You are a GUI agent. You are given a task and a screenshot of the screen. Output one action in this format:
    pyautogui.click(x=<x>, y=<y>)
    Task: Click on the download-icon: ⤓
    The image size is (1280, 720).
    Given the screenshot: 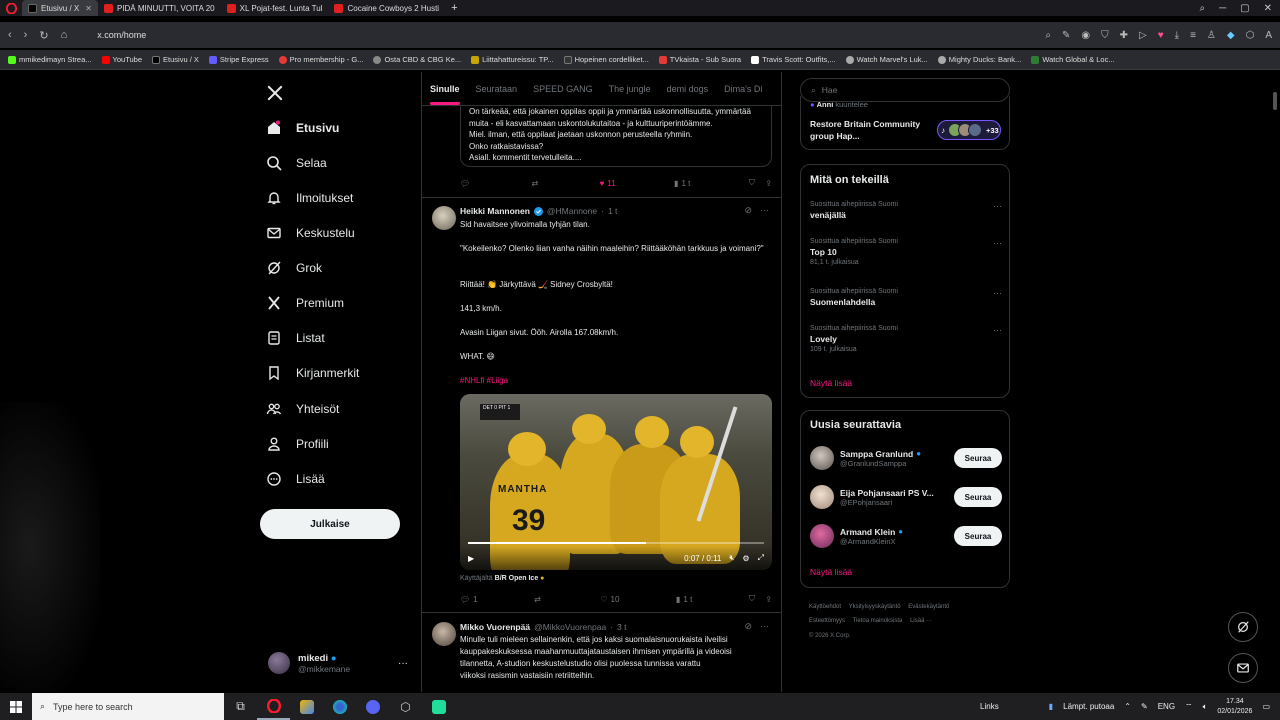 What is the action you would take?
    pyautogui.click(x=1177, y=35)
    